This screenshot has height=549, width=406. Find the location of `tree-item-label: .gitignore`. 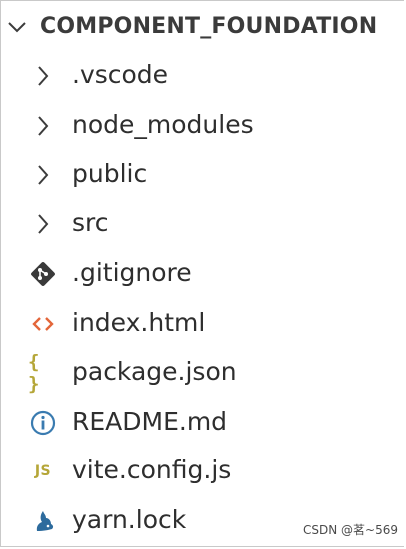

tree-item-label: .gitignore is located at coordinates (132, 272).